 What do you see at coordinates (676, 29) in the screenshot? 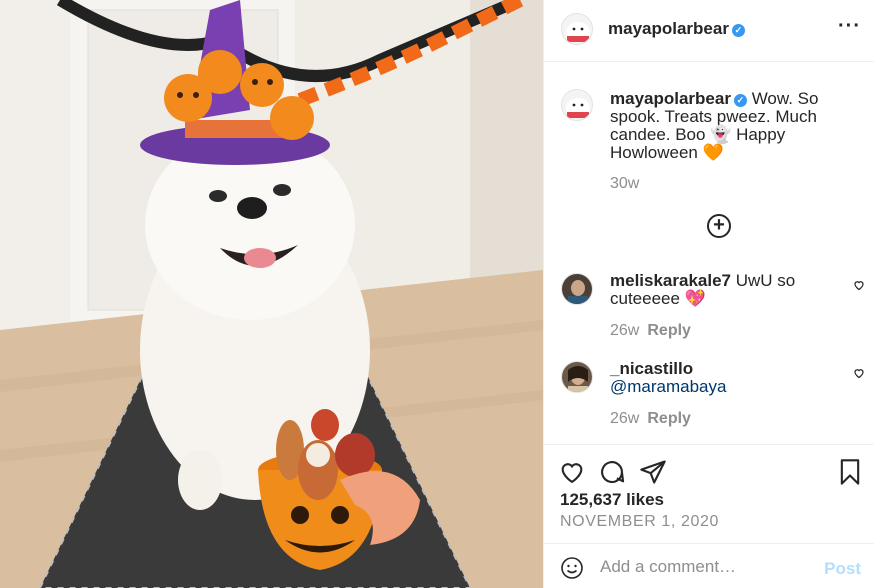
I see `header-username: mayapolarbear ✓` at bounding box center [676, 29].